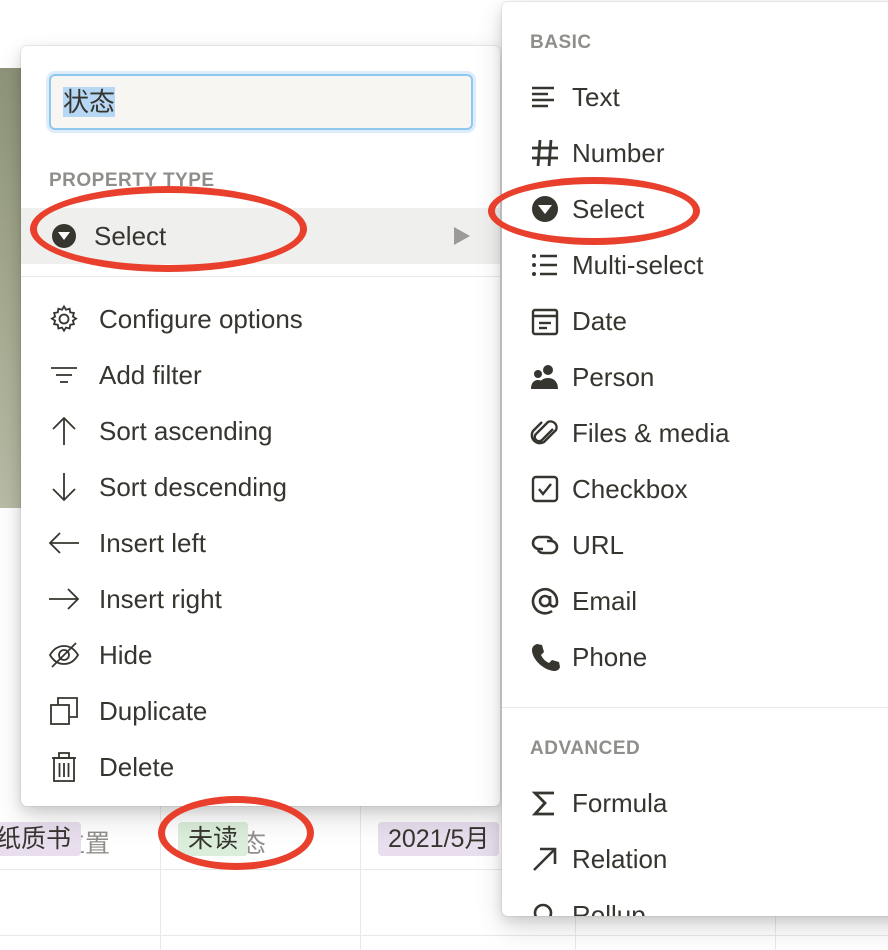 This screenshot has width=888, height=950. Describe the element at coordinates (599, 320) in the screenshot. I see `type-option-label: Date` at that location.